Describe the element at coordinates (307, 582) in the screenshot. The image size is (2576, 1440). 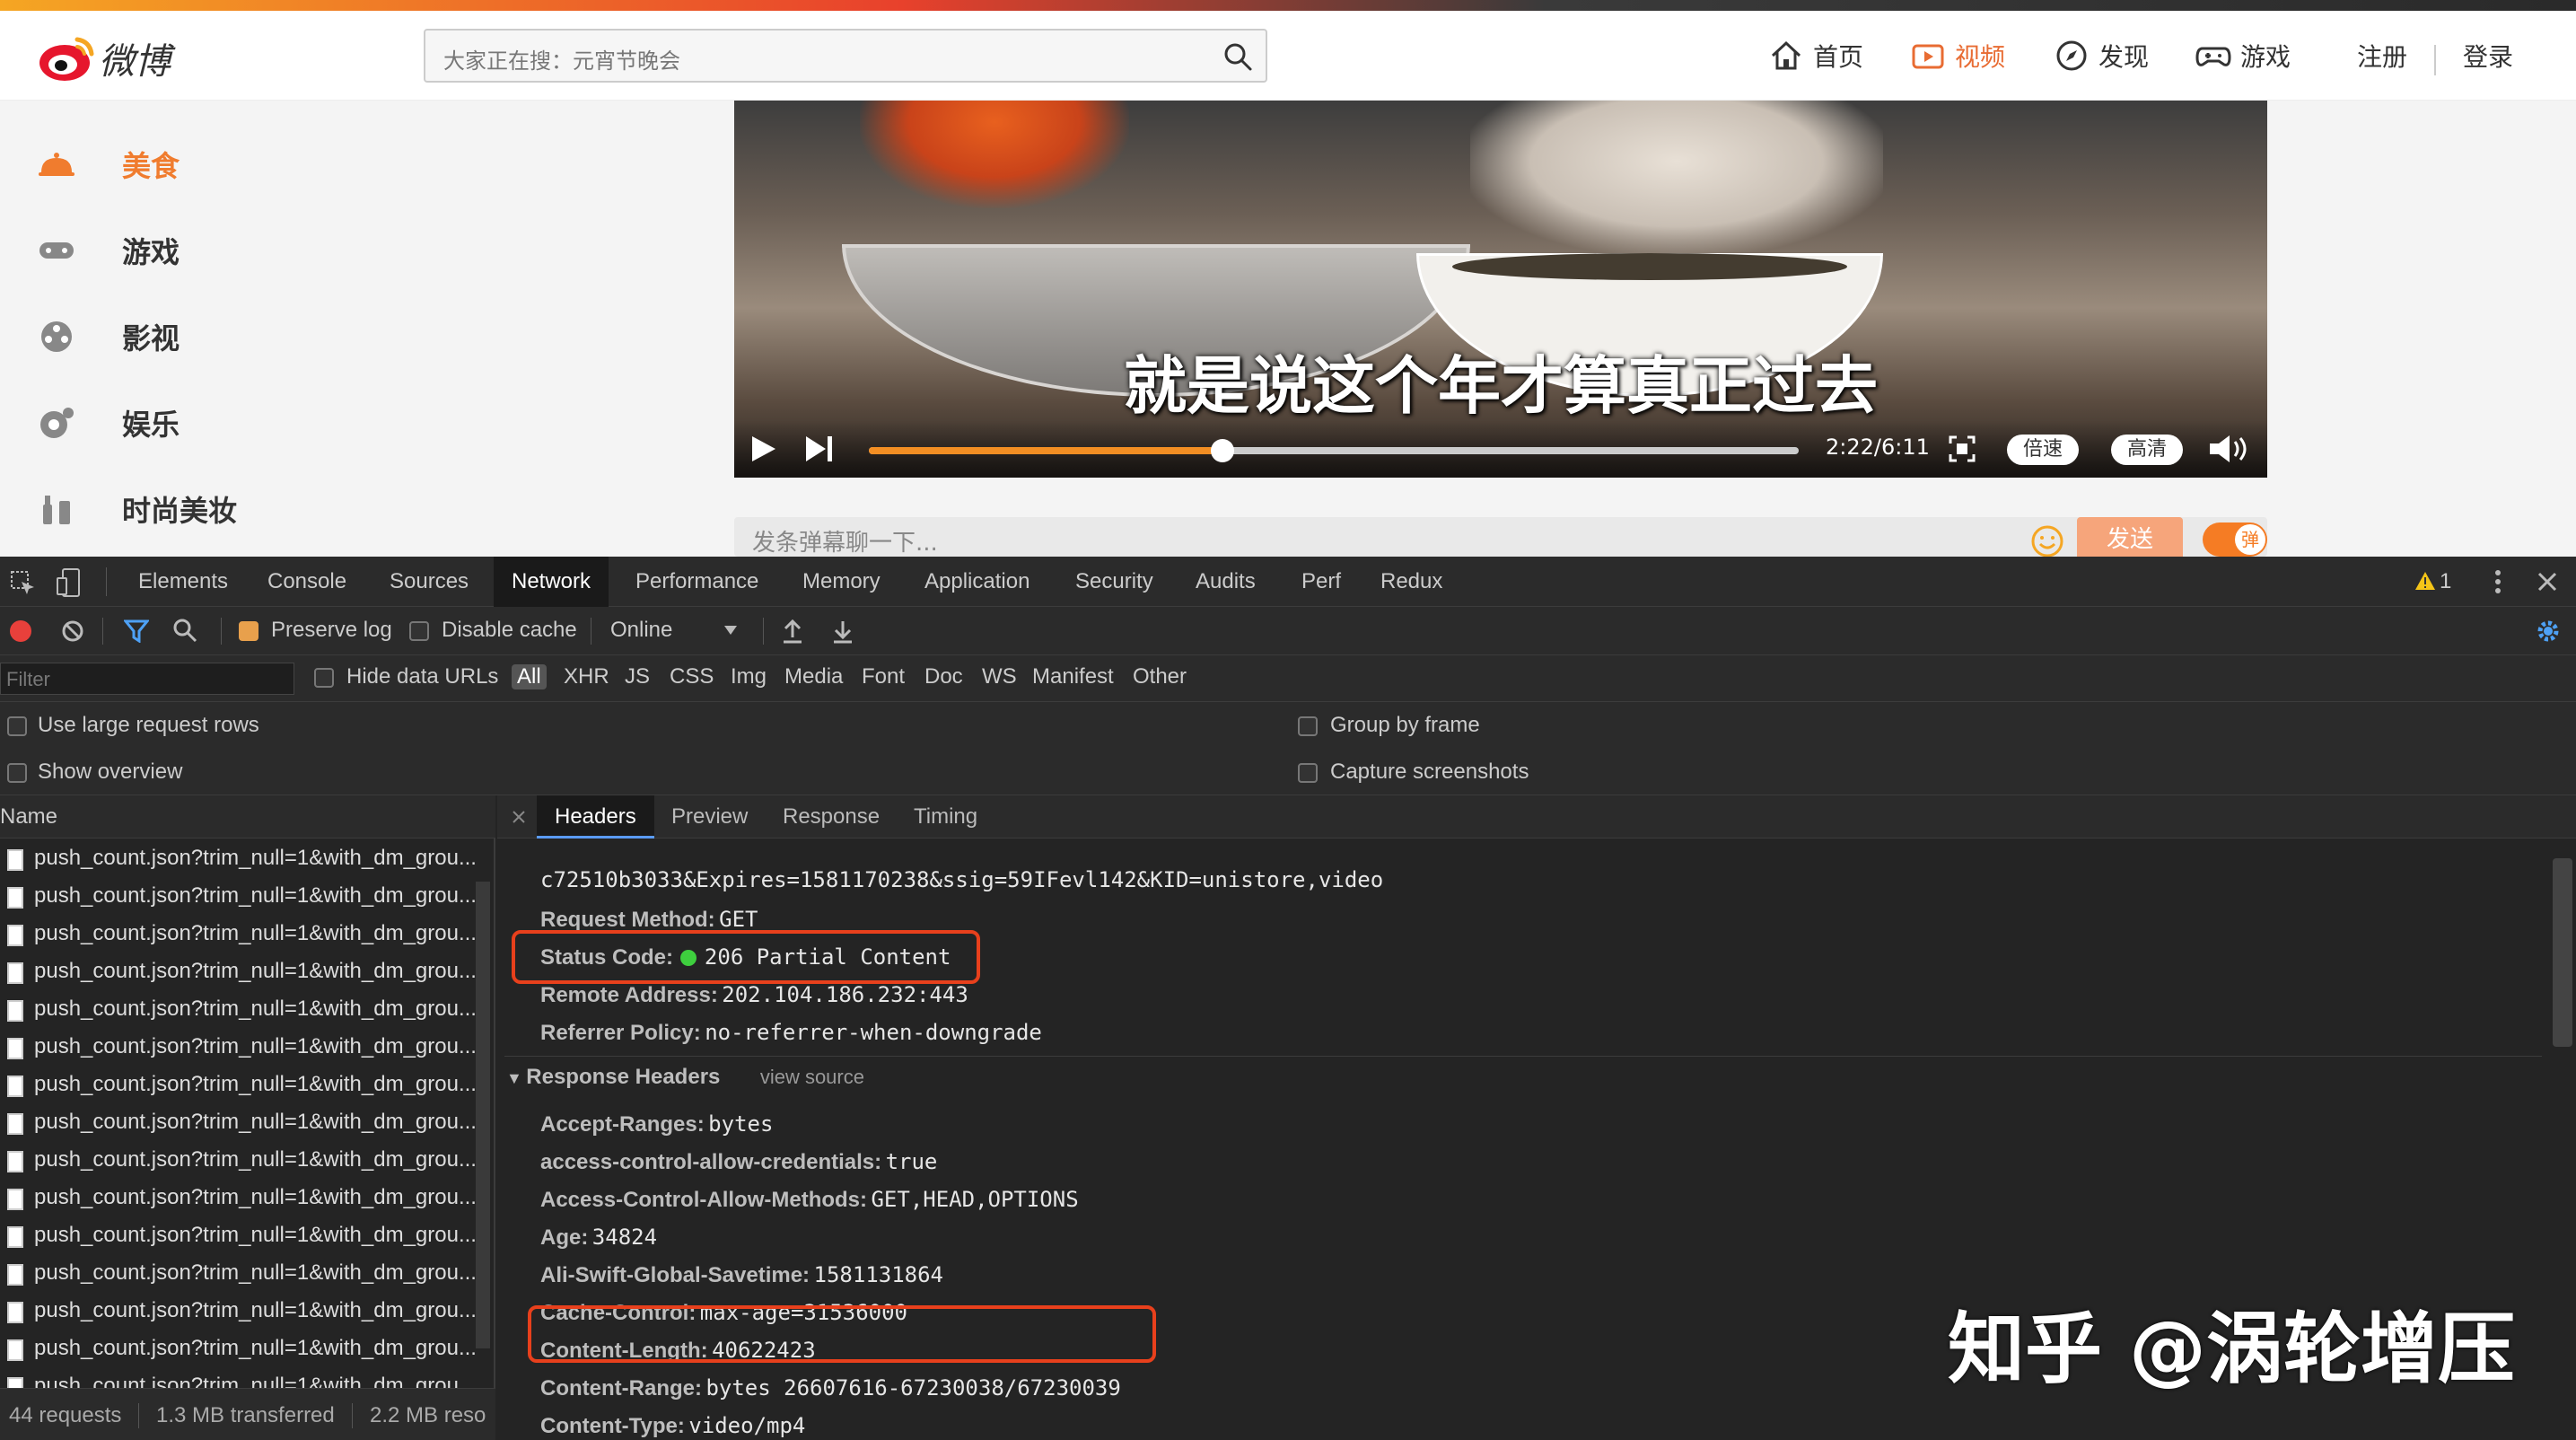
I see `tab-console: Console` at that location.